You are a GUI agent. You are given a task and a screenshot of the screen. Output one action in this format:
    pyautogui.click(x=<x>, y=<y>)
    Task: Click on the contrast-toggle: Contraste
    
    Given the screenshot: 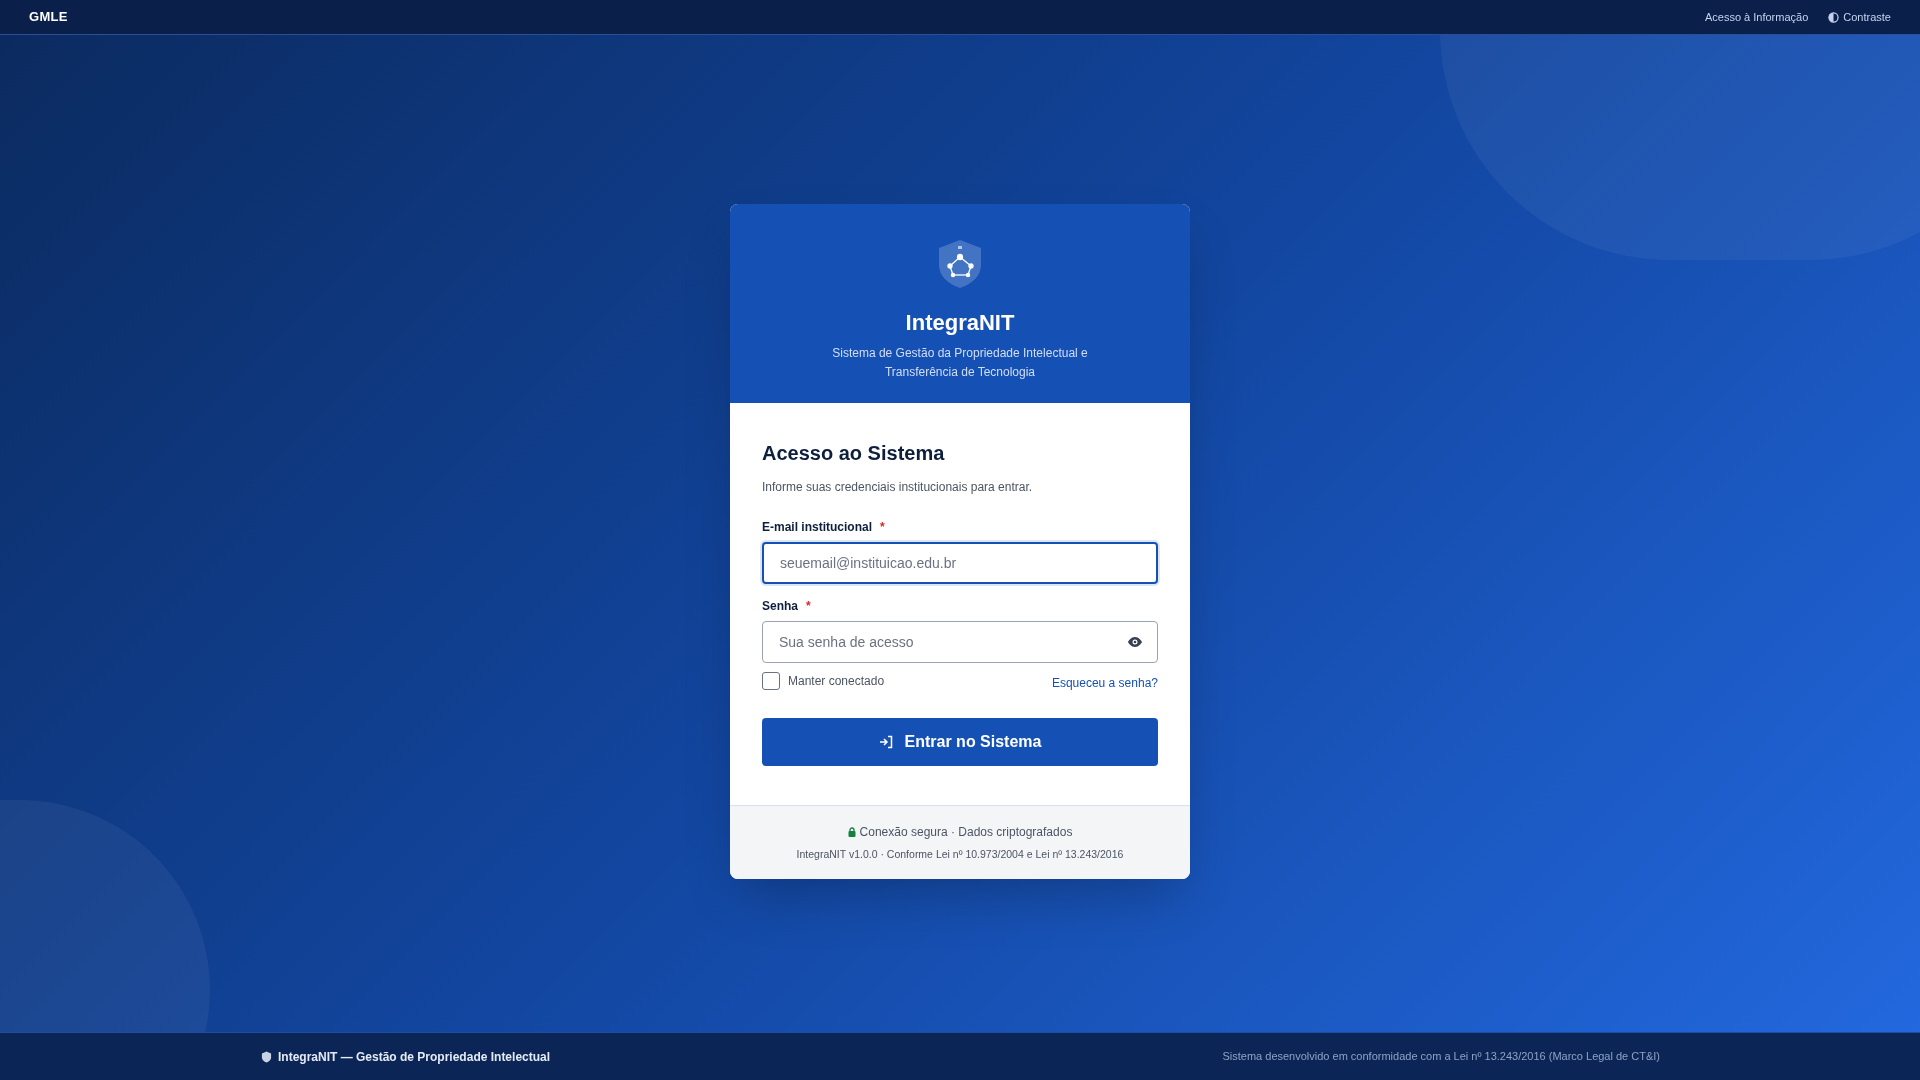 What is the action you would take?
    pyautogui.click(x=1859, y=17)
    